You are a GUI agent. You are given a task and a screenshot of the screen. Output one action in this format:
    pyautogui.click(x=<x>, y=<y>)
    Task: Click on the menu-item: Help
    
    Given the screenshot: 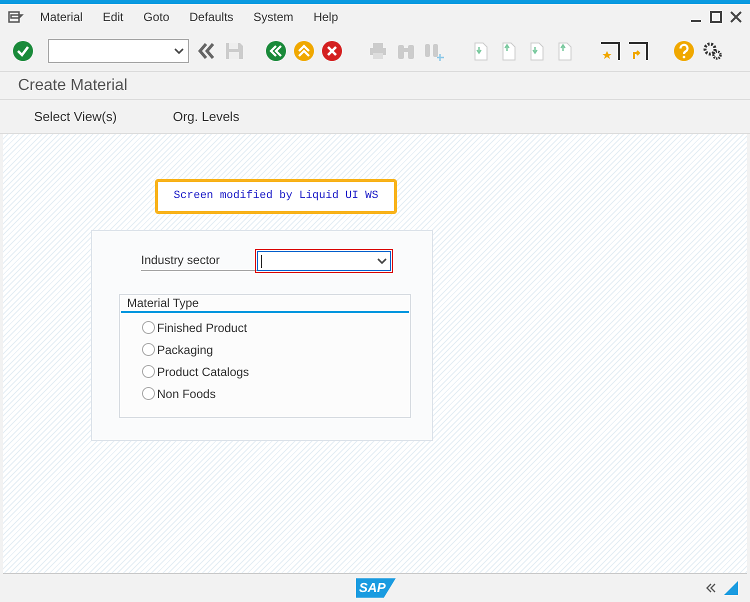 What is the action you would take?
    pyautogui.click(x=325, y=17)
    